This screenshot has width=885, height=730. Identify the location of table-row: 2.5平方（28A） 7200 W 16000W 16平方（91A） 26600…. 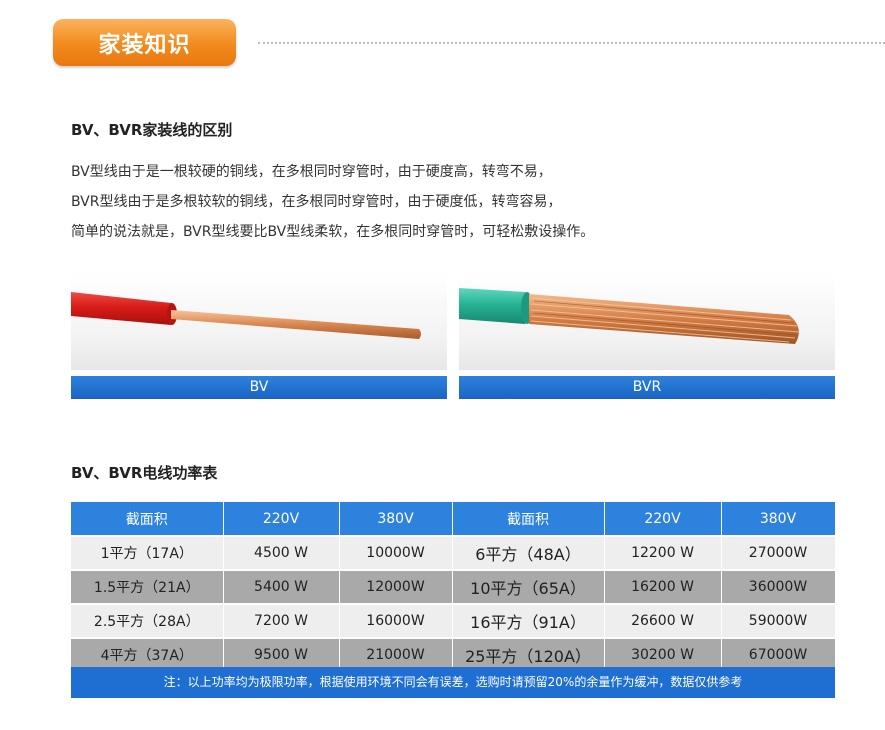
(453, 621).